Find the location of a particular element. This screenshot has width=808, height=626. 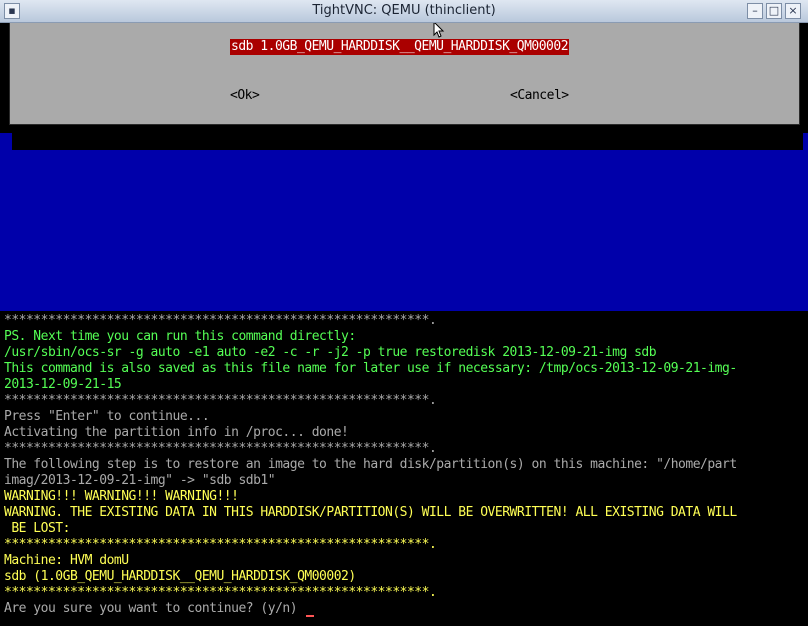

close-button: × is located at coordinates (793, 11).